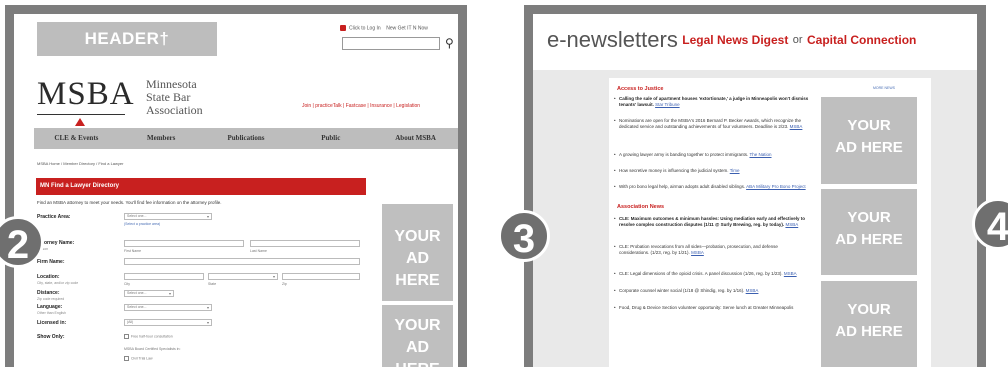  Describe the element at coordinates (127, 39) in the screenshot. I see `header-label: HEADER†` at that location.